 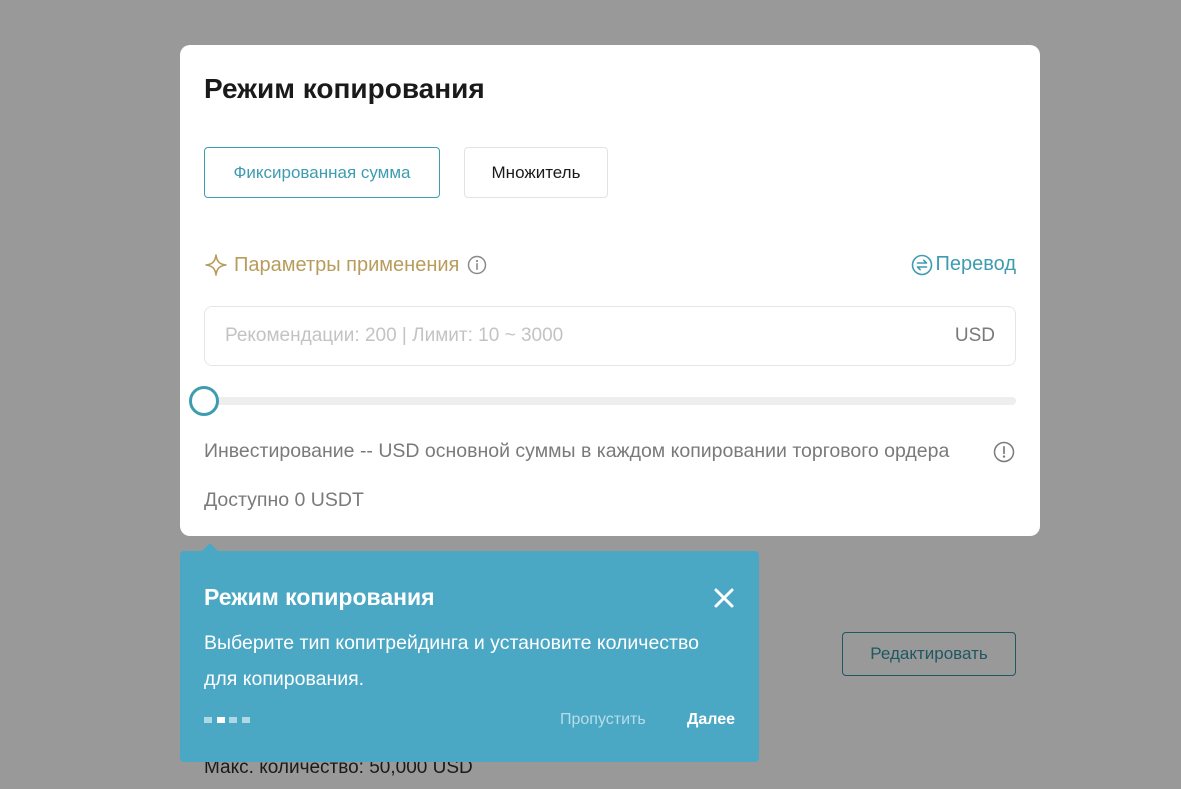 I want to click on sparkle-icon, so click(x=216, y=265).